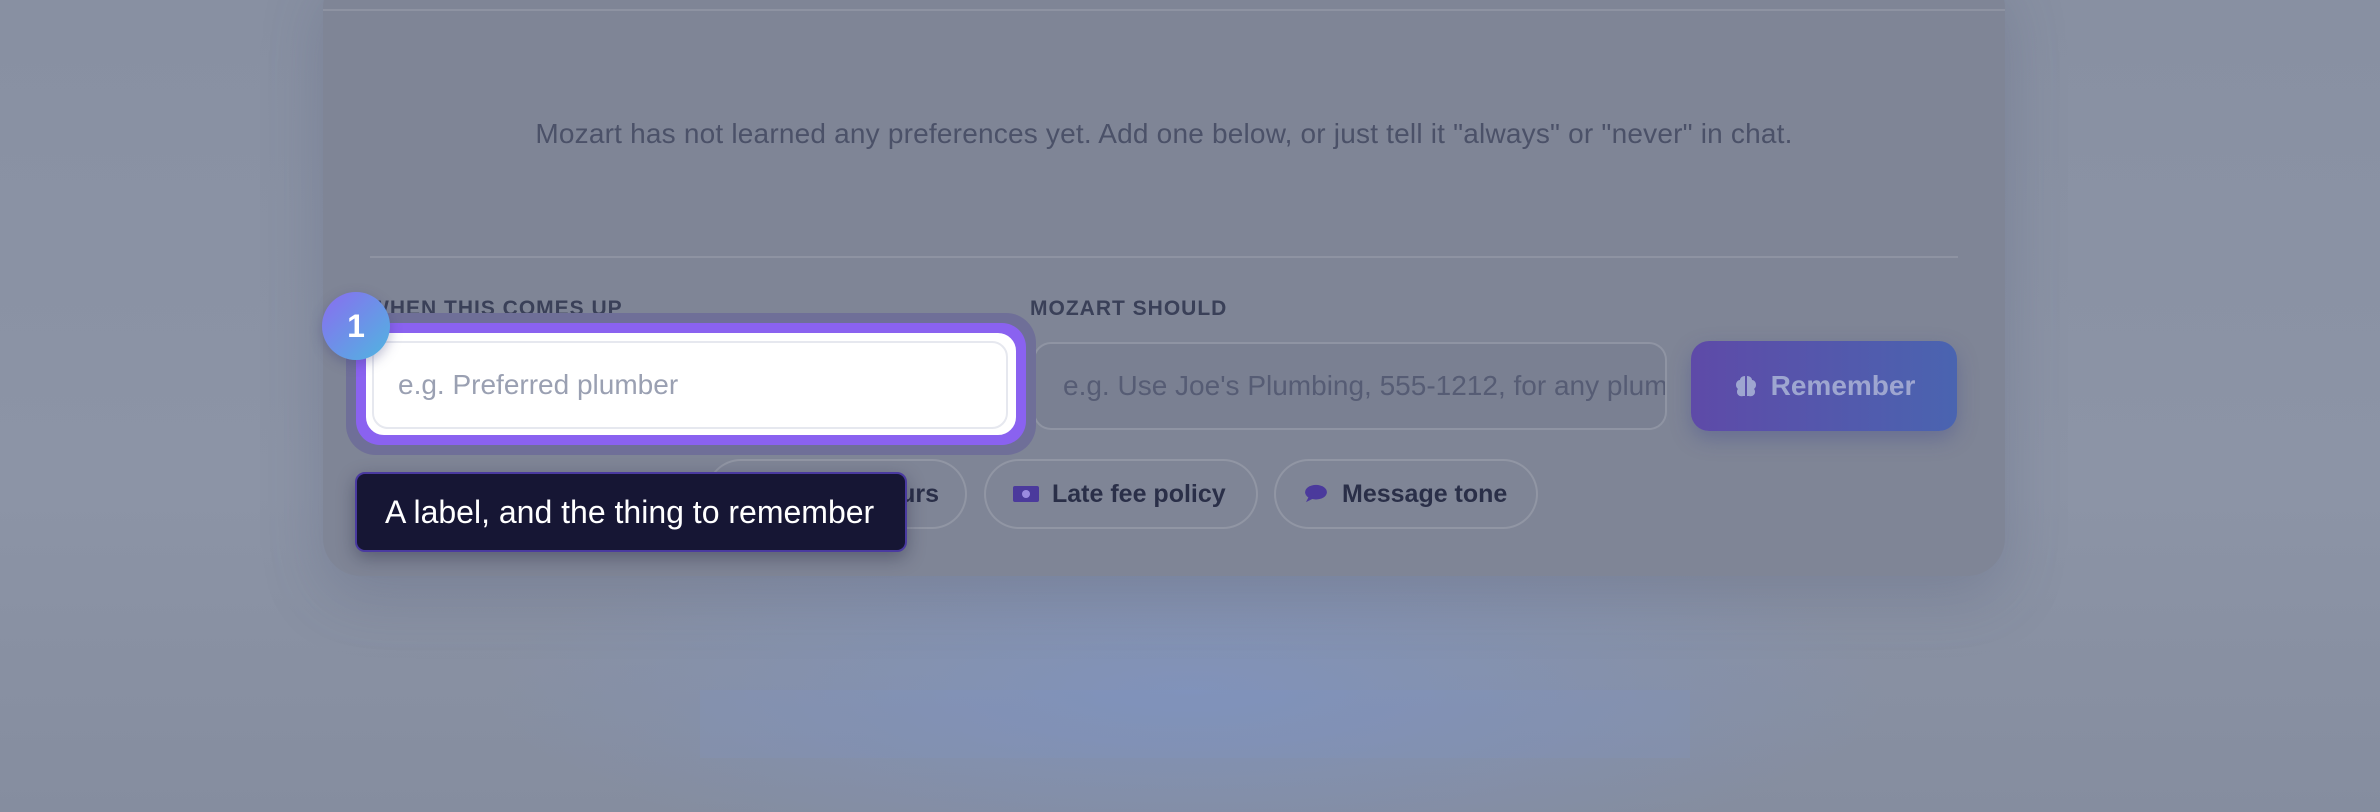 Image resolution: width=2380 pixels, height=812 pixels. What do you see at coordinates (1425, 493) in the screenshot?
I see `chip-label: Message tone` at bounding box center [1425, 493].